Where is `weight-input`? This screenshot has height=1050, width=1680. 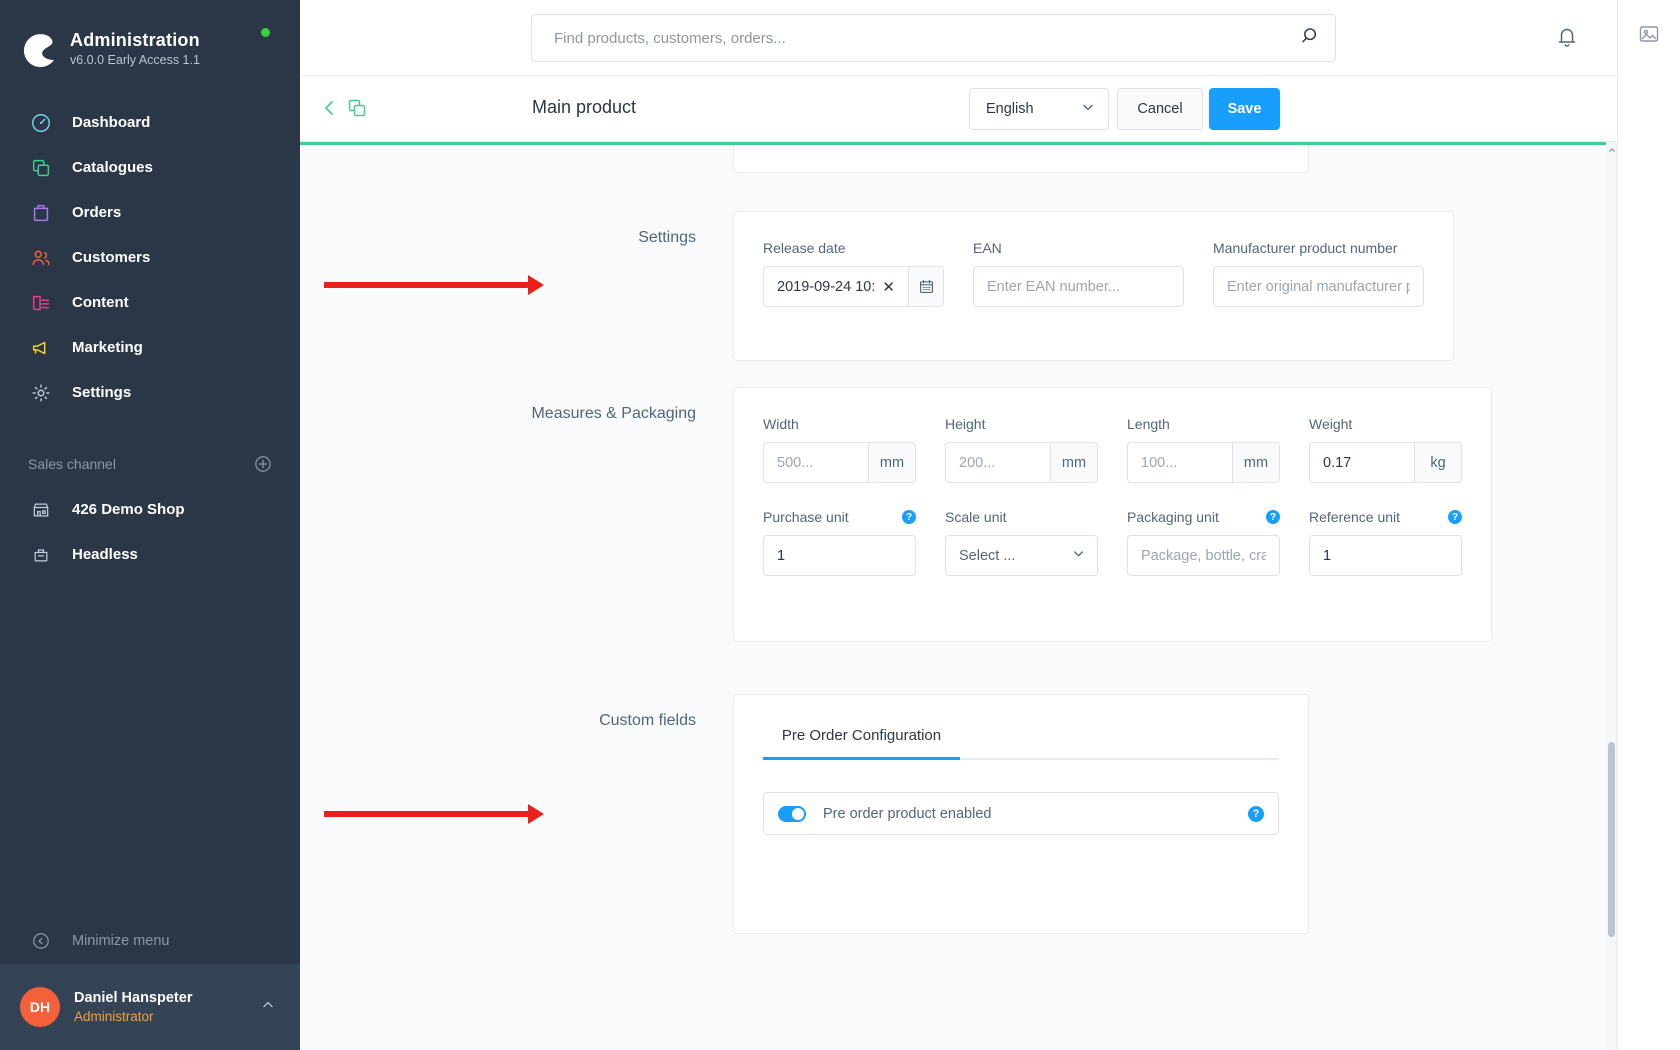
weight-input is located at coordinates (1361, 462).